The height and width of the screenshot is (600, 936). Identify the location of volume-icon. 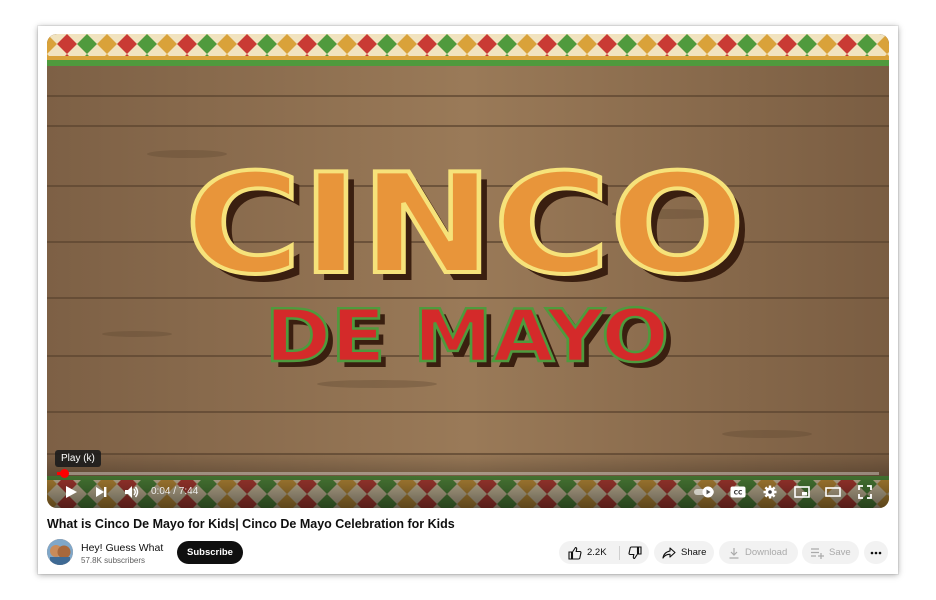
(131, 492).